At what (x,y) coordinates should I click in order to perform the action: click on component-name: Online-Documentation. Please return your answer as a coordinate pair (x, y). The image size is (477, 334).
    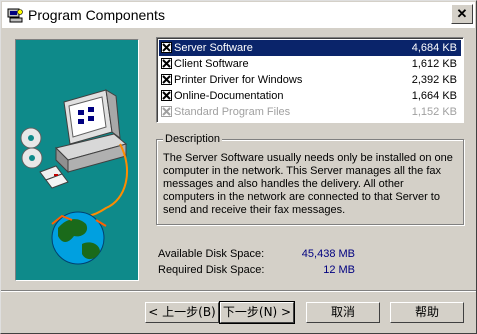
    Looking at the image, I should click on (229, 96).